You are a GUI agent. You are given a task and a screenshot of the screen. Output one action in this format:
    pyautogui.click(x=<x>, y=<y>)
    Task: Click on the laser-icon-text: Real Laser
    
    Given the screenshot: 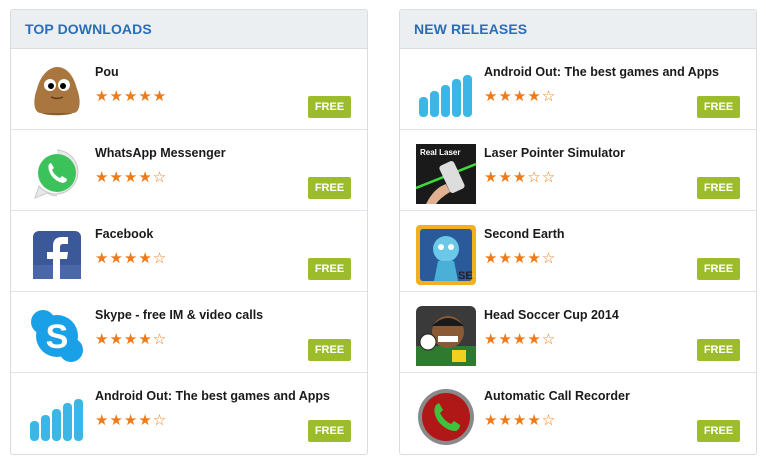 What is the action you would take?
    pyautogui.click(x=440, y=152)
    